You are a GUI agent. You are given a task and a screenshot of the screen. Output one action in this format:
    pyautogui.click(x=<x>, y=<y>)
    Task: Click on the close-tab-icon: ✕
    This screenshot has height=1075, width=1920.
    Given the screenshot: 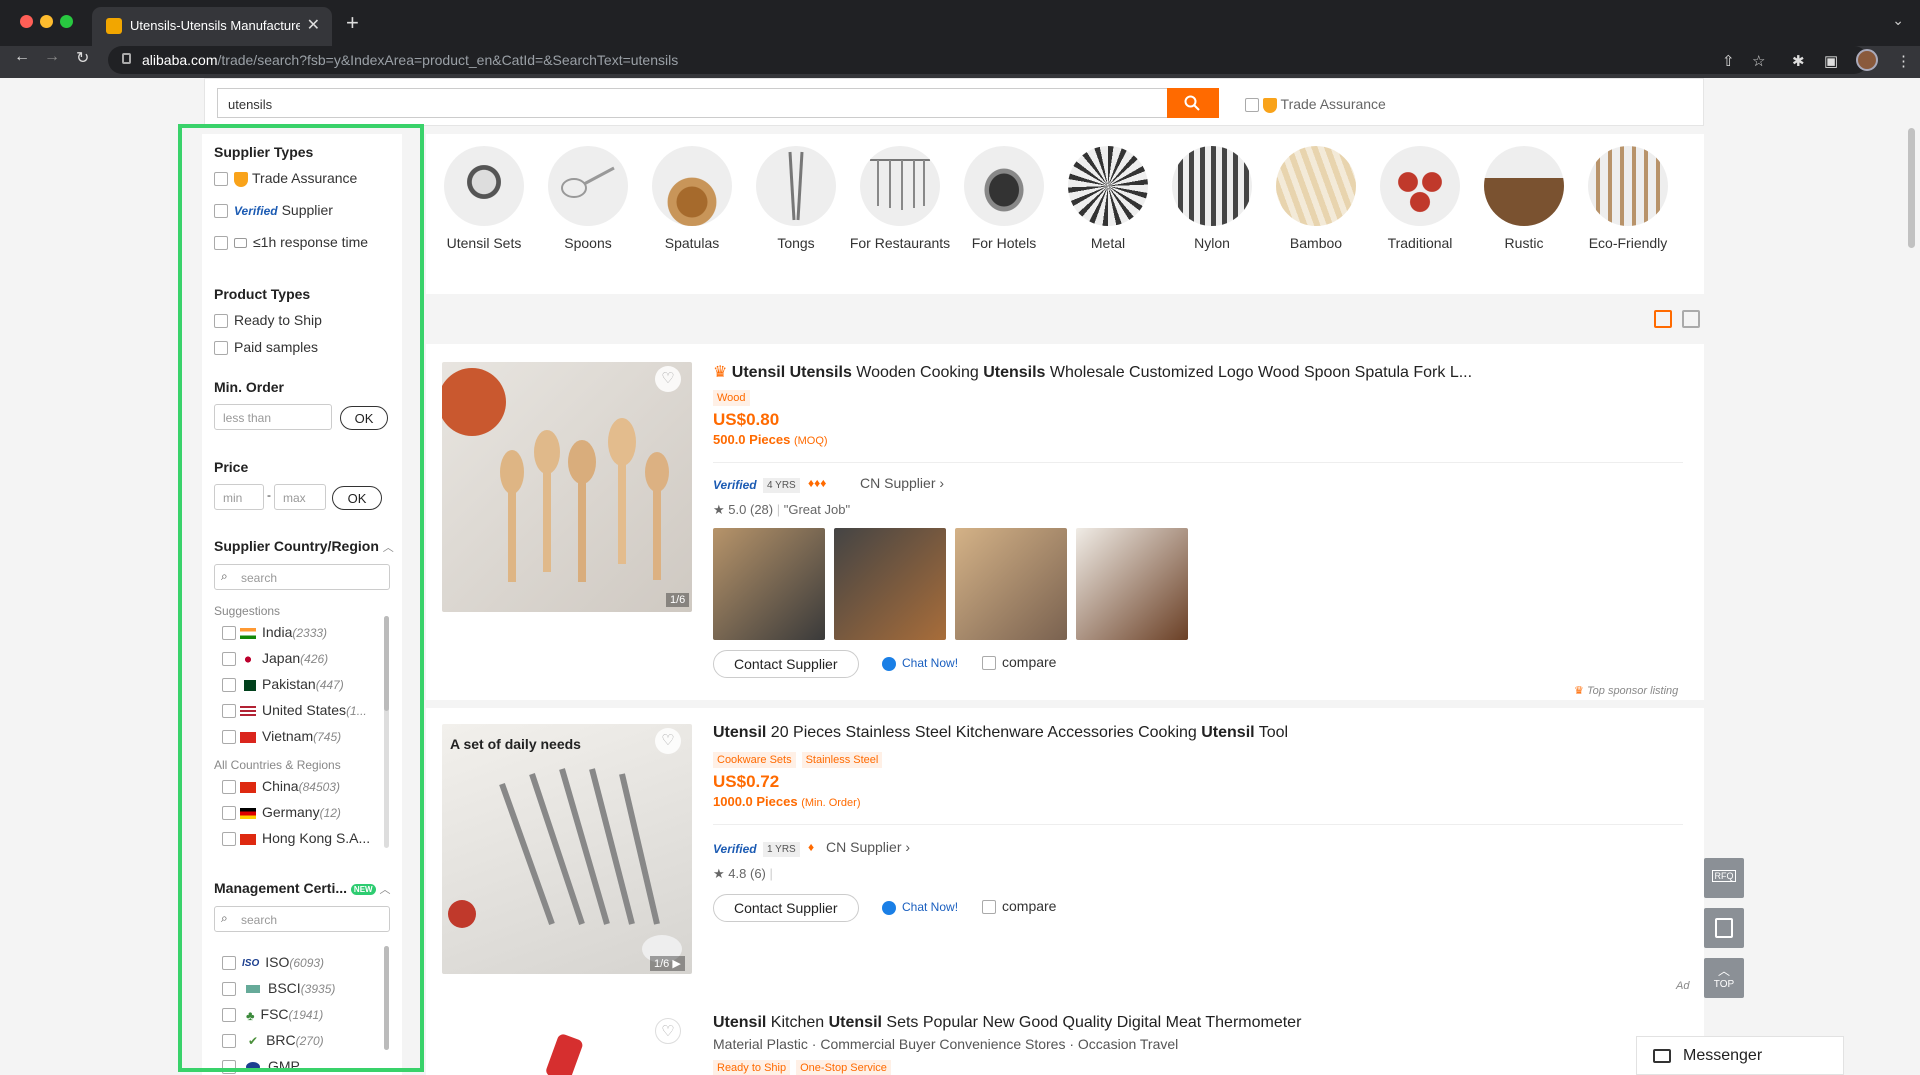 What is the action you would take?
    pyautogui.click(x=313, y=25)
    